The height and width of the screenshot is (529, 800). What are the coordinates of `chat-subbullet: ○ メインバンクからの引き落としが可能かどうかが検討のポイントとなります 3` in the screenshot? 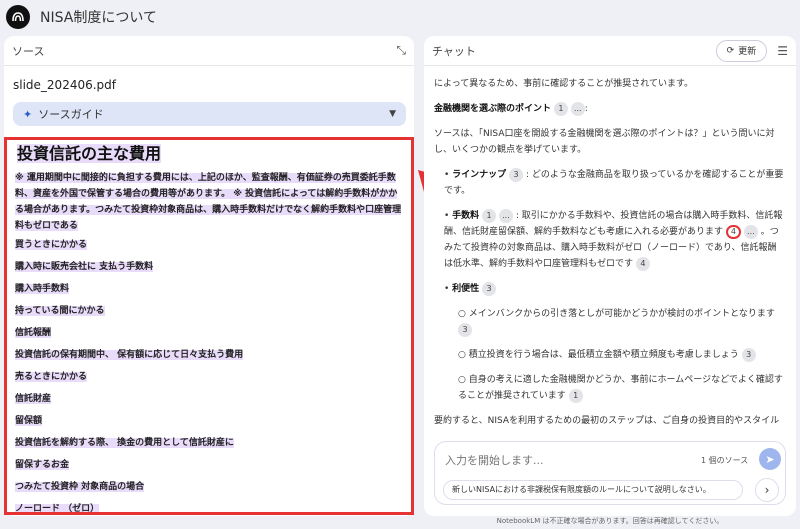 It's located at (609, 322).